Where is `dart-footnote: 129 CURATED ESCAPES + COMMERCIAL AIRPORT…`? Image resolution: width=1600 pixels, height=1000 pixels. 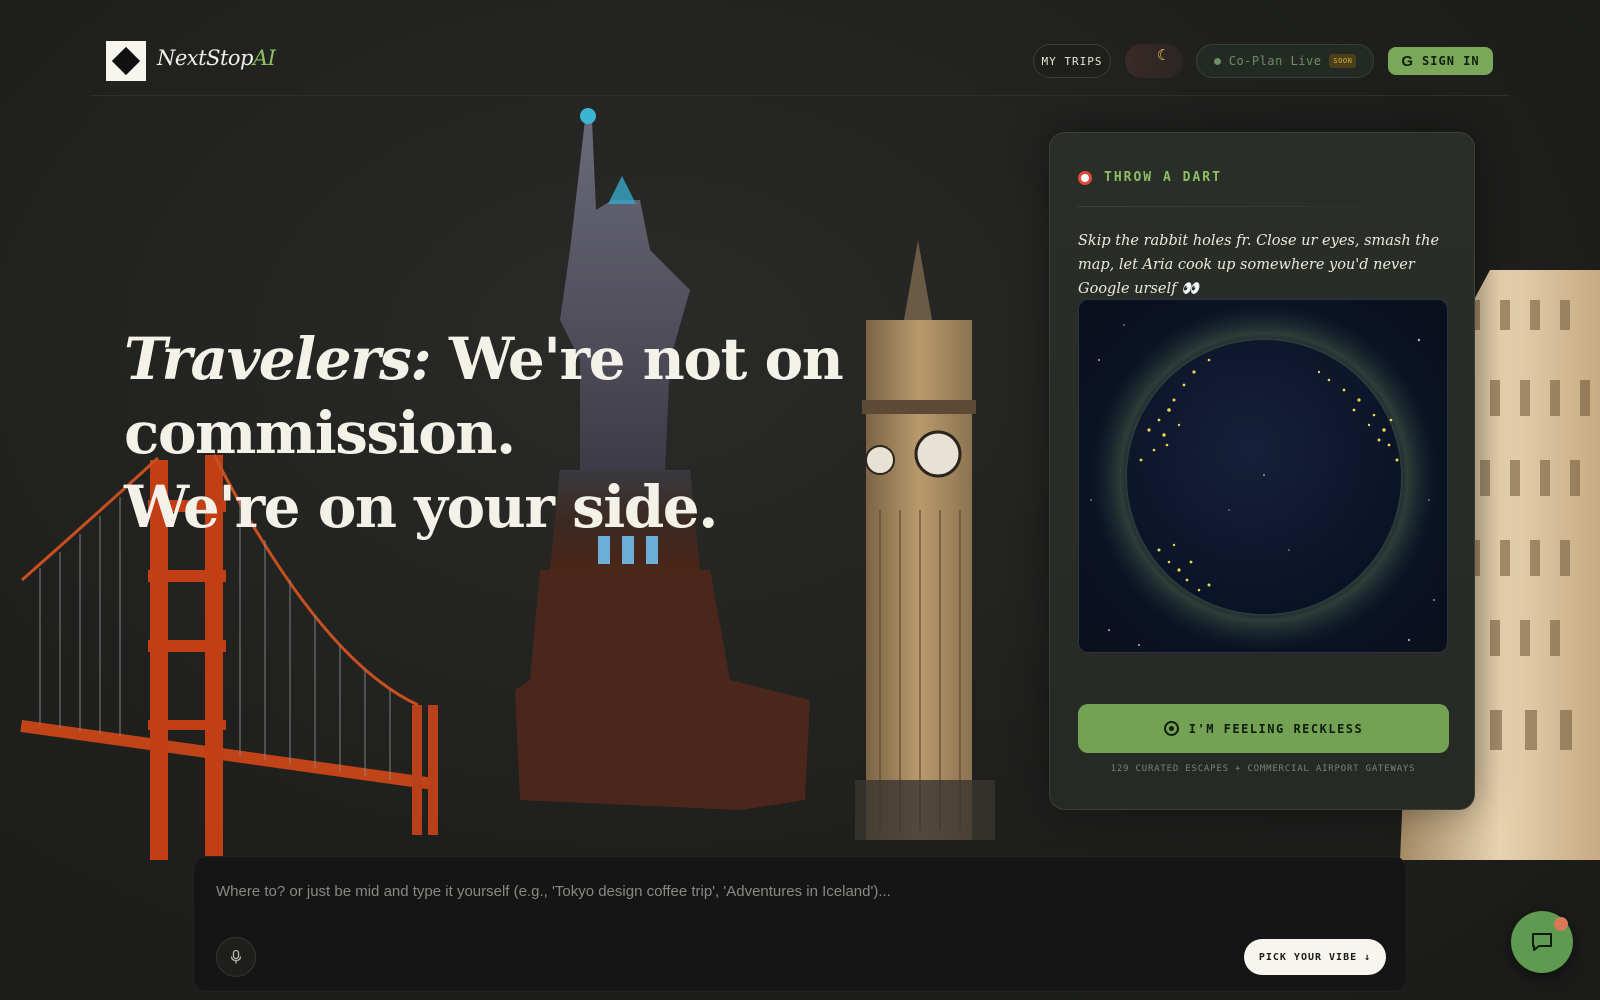 dart-footnote: 129 CURATED ESCAPES + COMMERCIAL AIRPORT… is located at coordinates (1263, 769).